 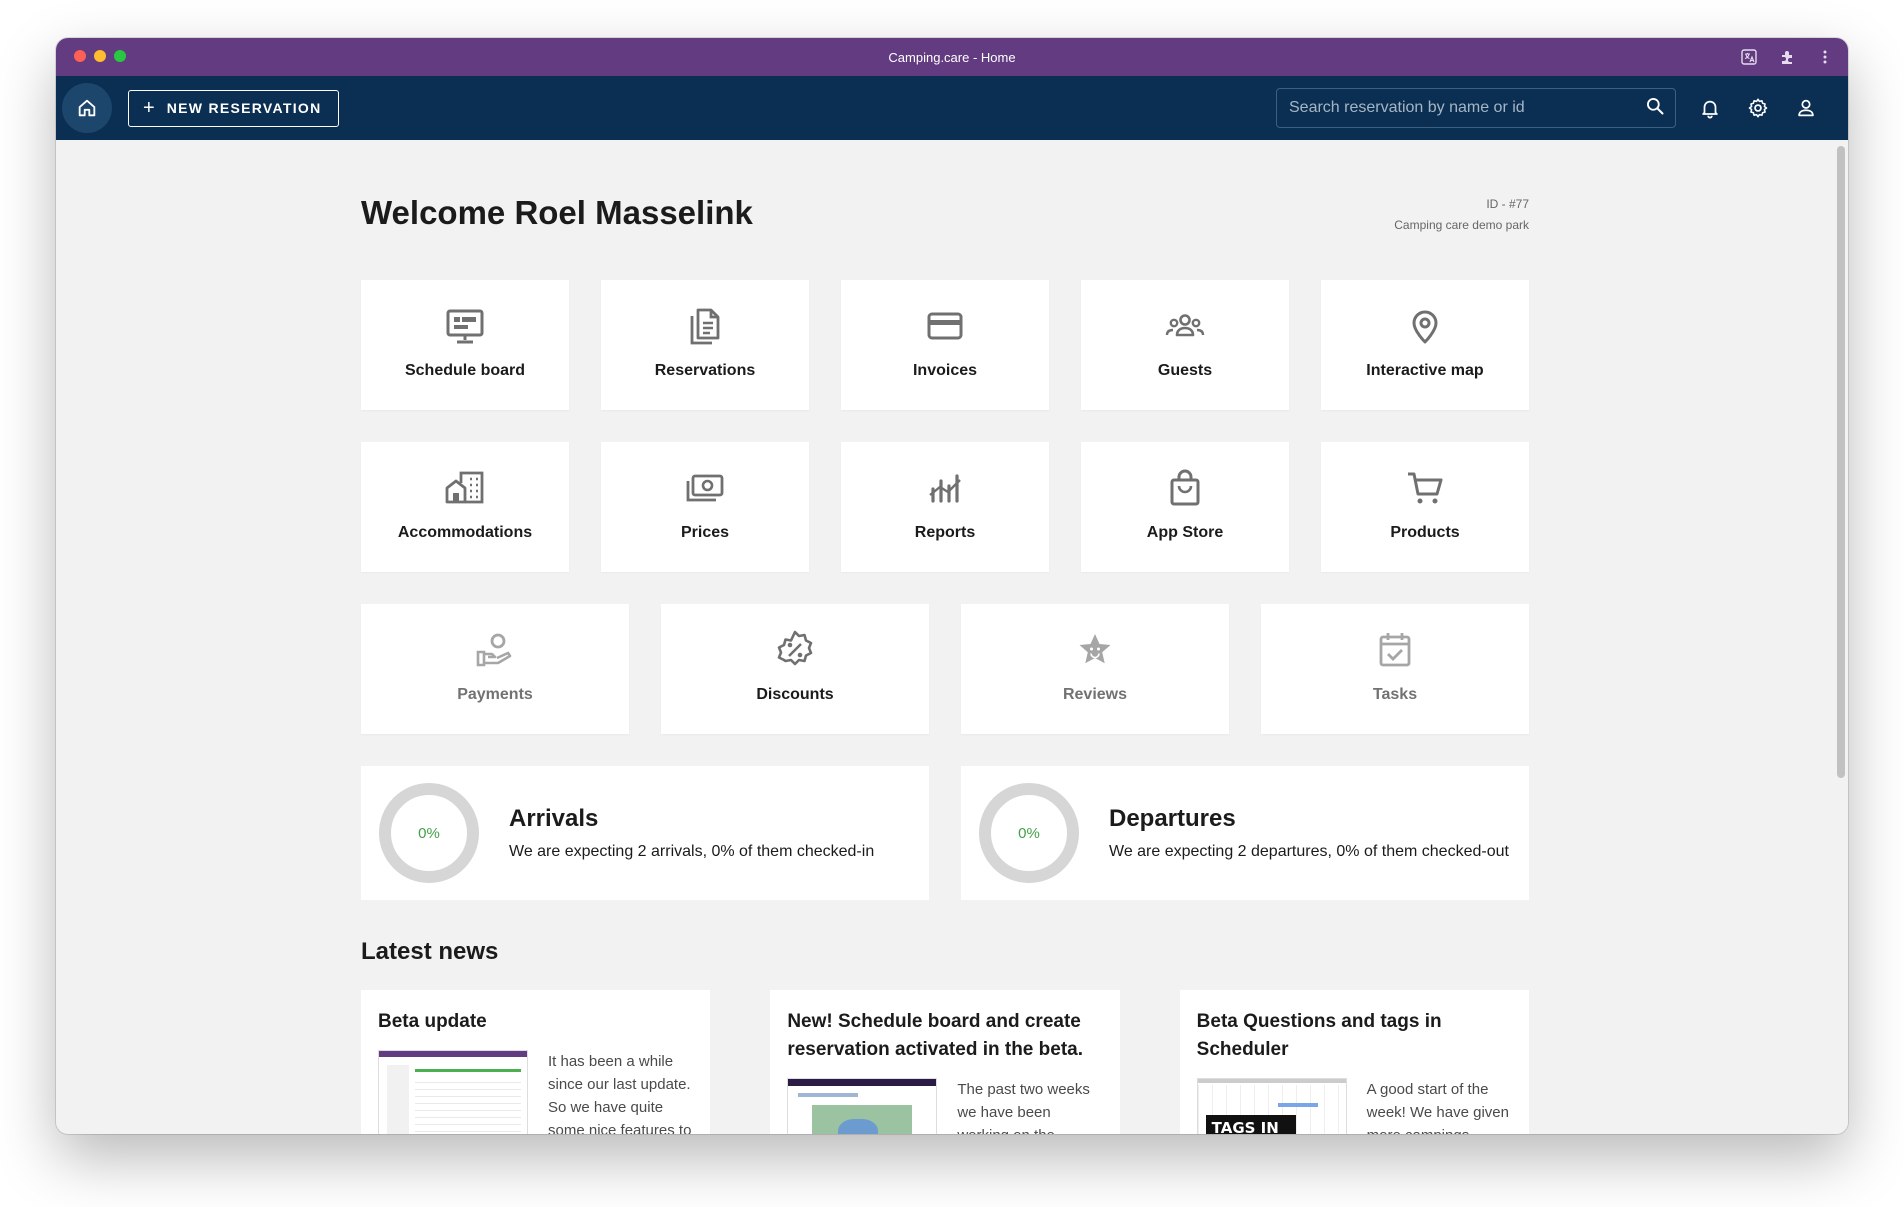 I want to click on plus-icon: +, so click(x=149, y=107).